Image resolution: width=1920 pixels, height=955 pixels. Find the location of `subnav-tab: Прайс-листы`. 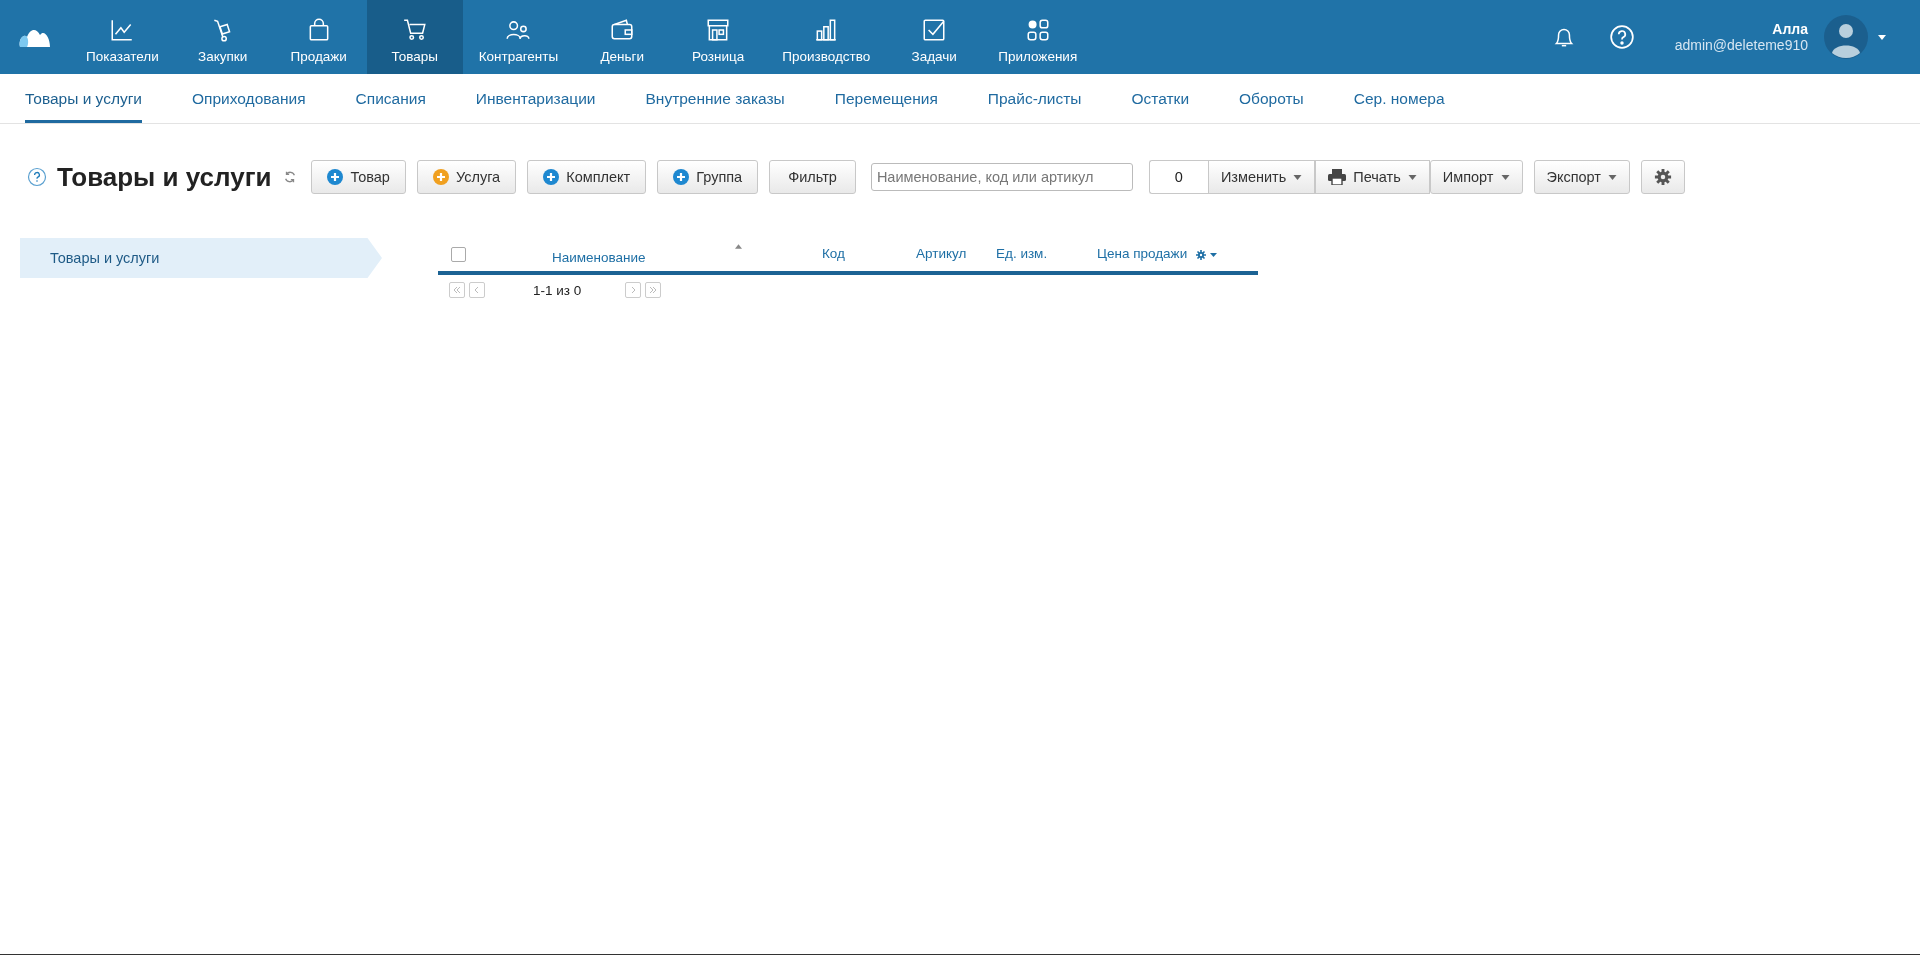

subnav-tab: Прайс-листы is located at coordinates (1034, 98).